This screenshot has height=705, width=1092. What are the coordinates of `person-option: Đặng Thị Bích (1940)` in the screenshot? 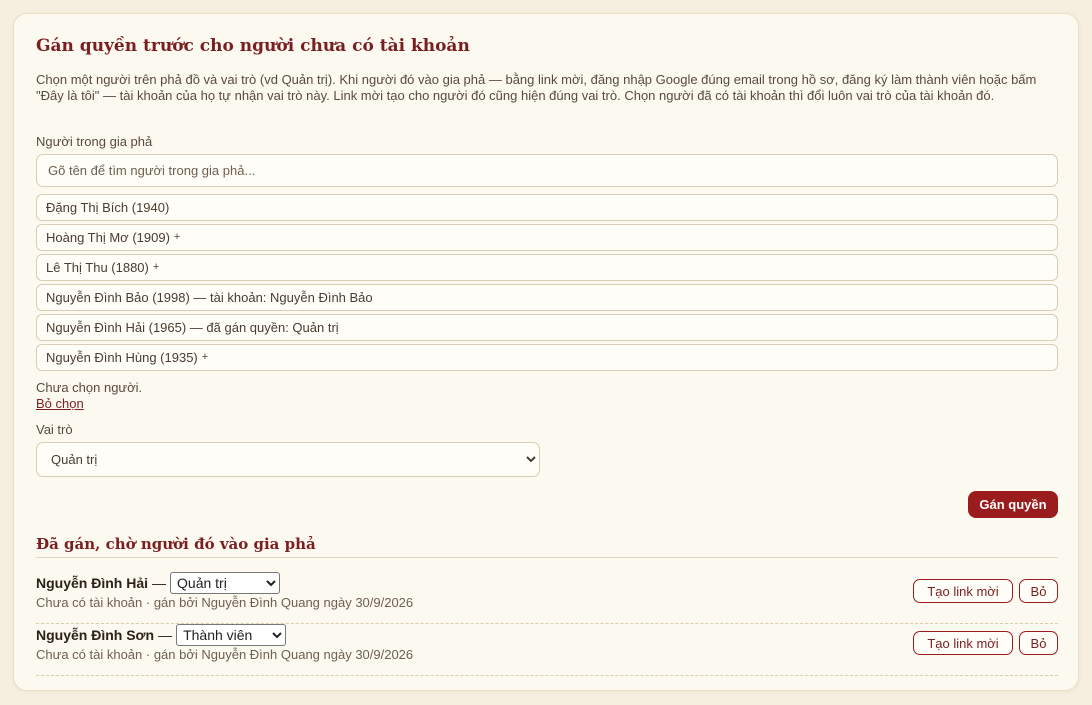 It's located at (547, 207).